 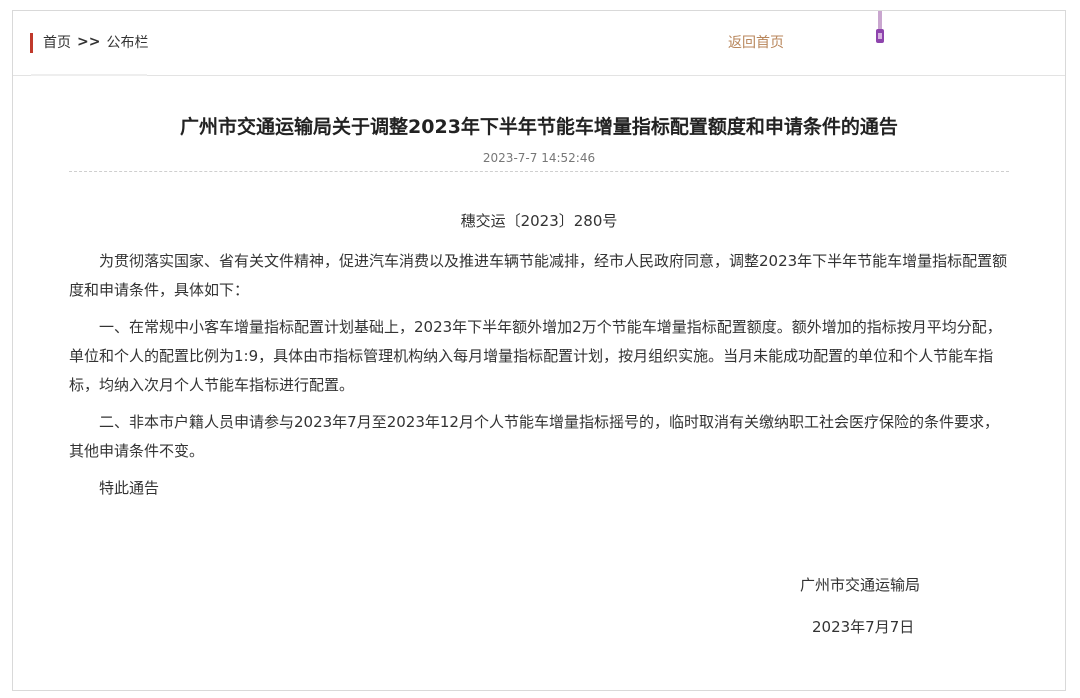 What do you see at coordinates (129, 488) in the screenshot?
I see `paragraph-closing: 特此通告` at bounding box center [129, 488].